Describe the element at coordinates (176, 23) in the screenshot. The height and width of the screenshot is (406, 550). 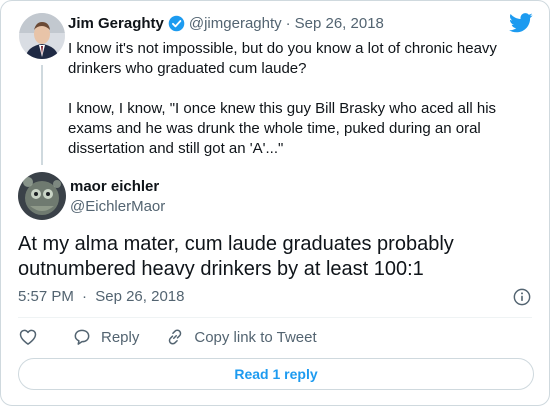
I see `verified-badge-icon` at that location.